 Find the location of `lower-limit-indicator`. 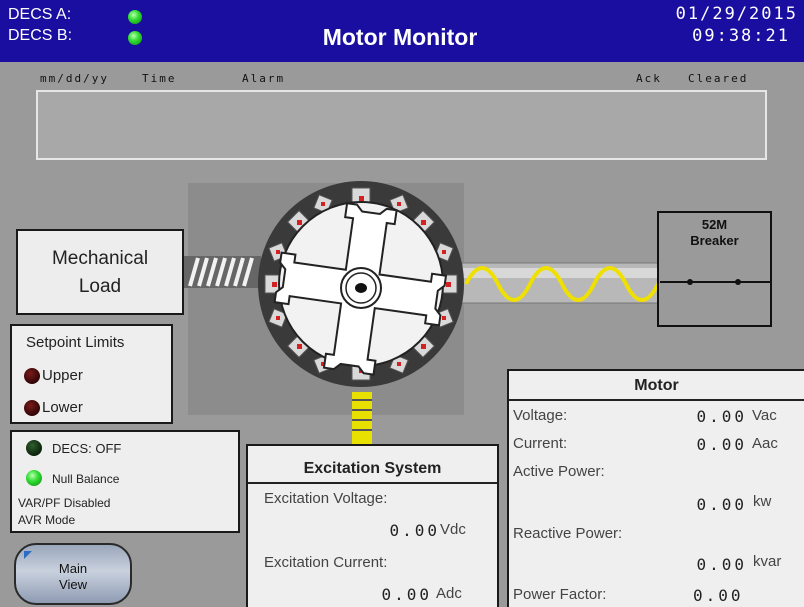

lower-limit-indicator is located at coordinates (32, 408).